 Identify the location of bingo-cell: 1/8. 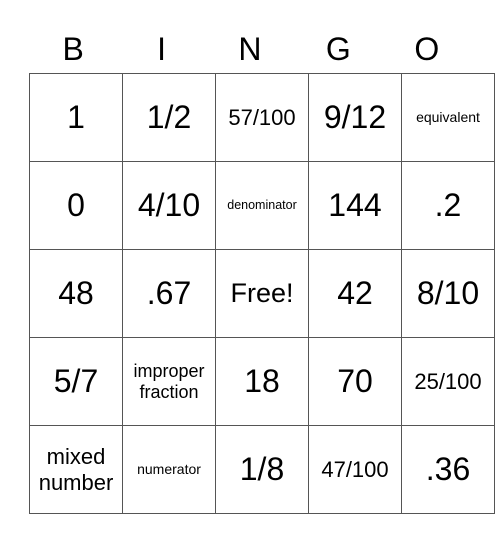
(262, 469).